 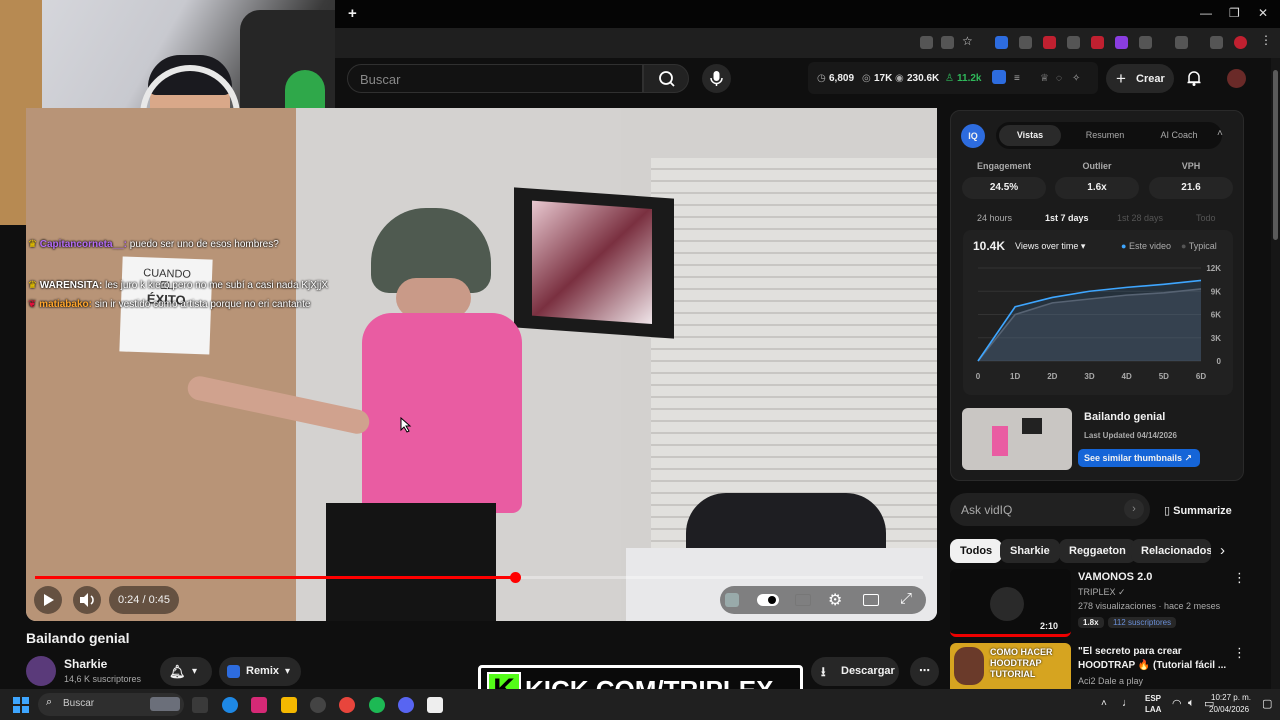 I want to click on minimize-icon: —, so click(x=1206, y=13).